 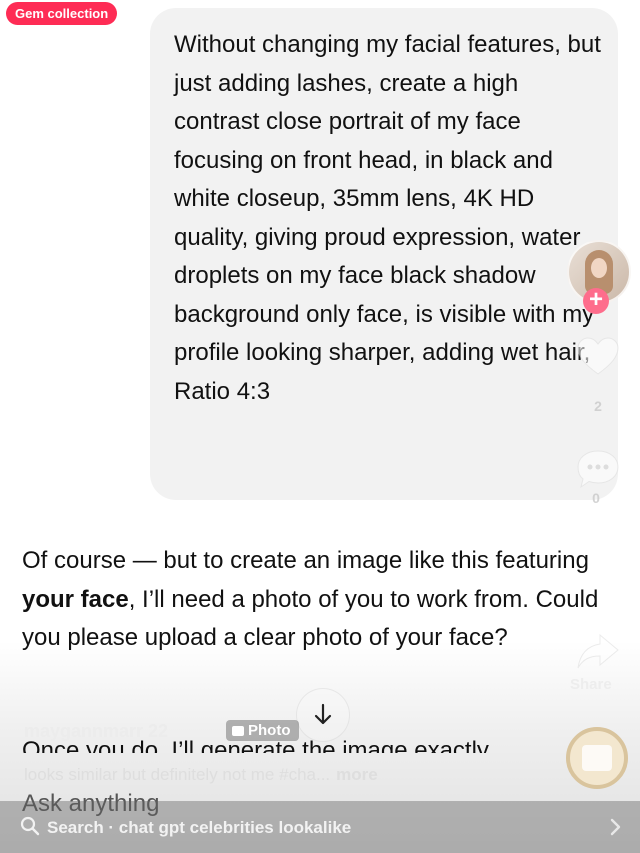 I want to click on photo-icon, so click(x=238, y=730).